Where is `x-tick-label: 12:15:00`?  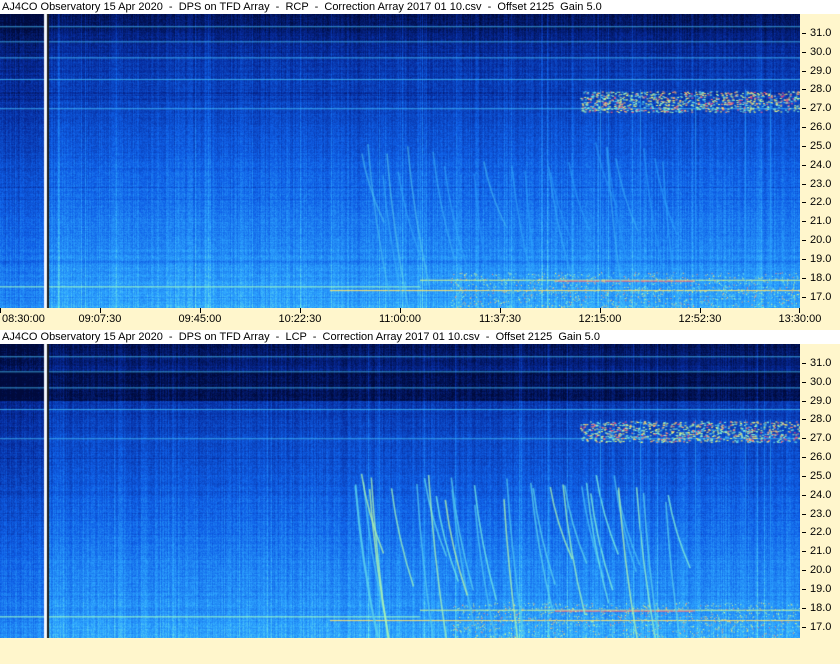
x-tick-label: 12:15:00 is located at coordinates (600, 319).